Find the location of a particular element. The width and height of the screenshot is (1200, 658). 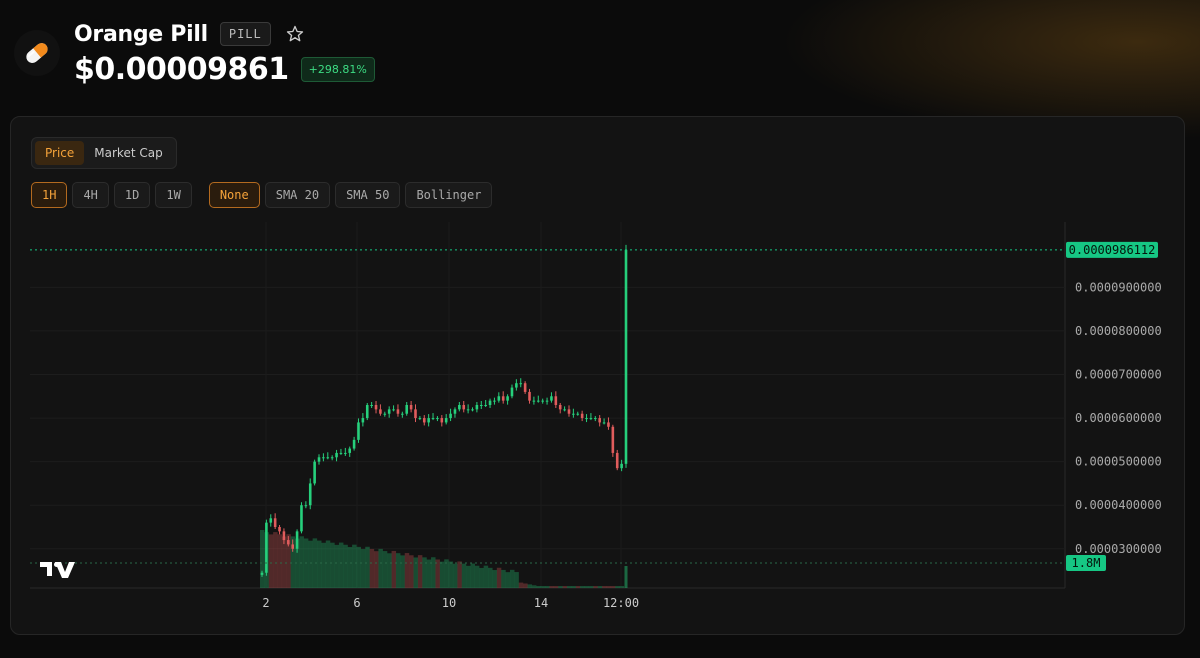

volume-label: 1.8M is located at coordinates (1086, 563).